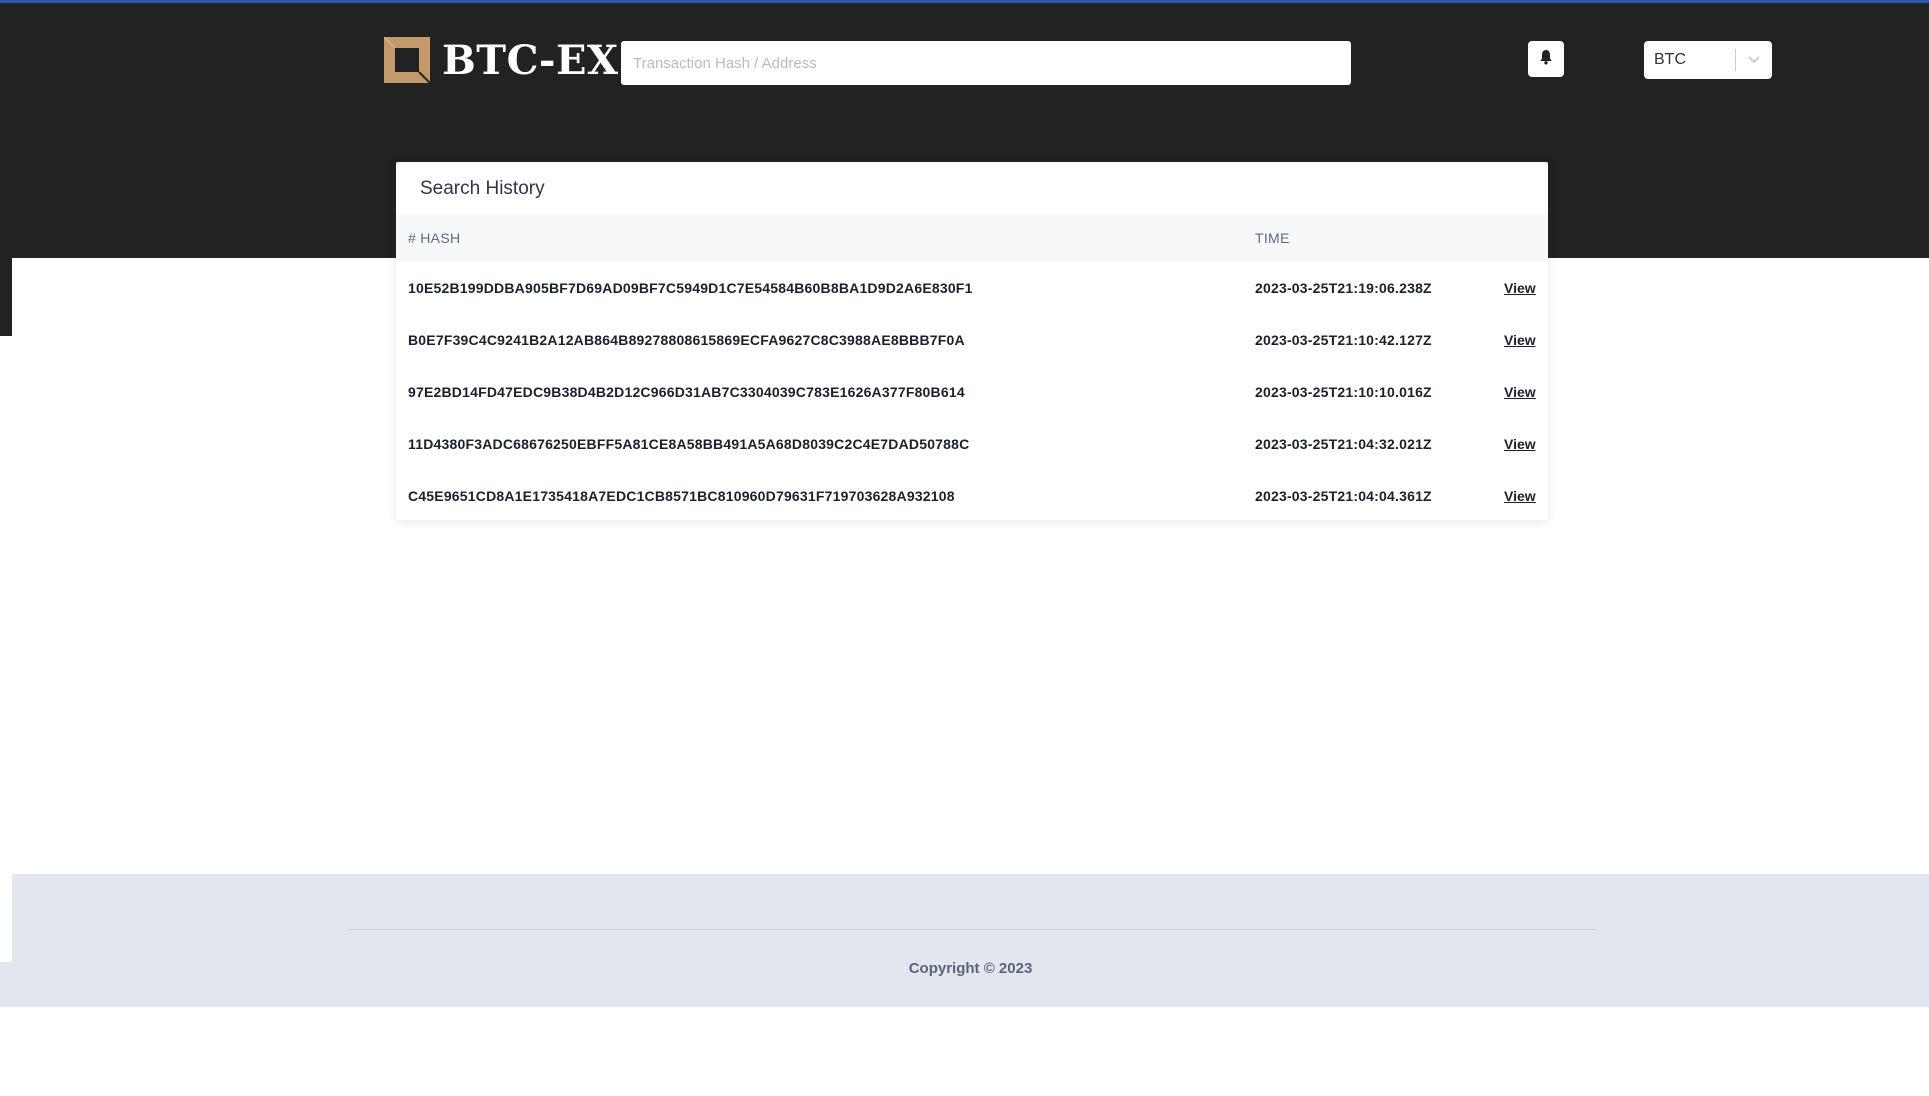 The width and height of the screenshot is (1929, 1096). I want to click on footer: Copyright © 2023, so click(970, 940).